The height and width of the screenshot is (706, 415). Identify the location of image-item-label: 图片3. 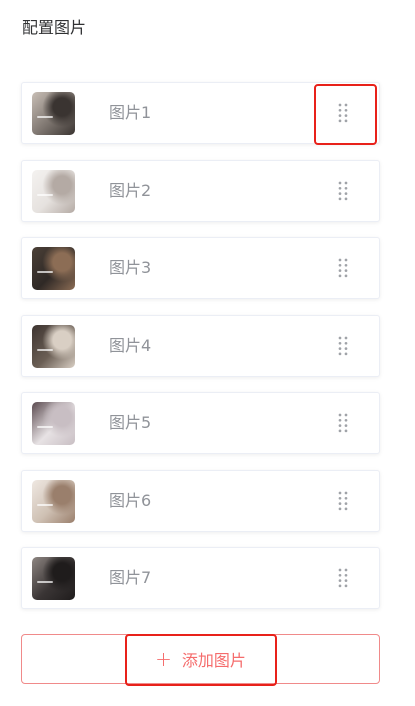
(130, 267).